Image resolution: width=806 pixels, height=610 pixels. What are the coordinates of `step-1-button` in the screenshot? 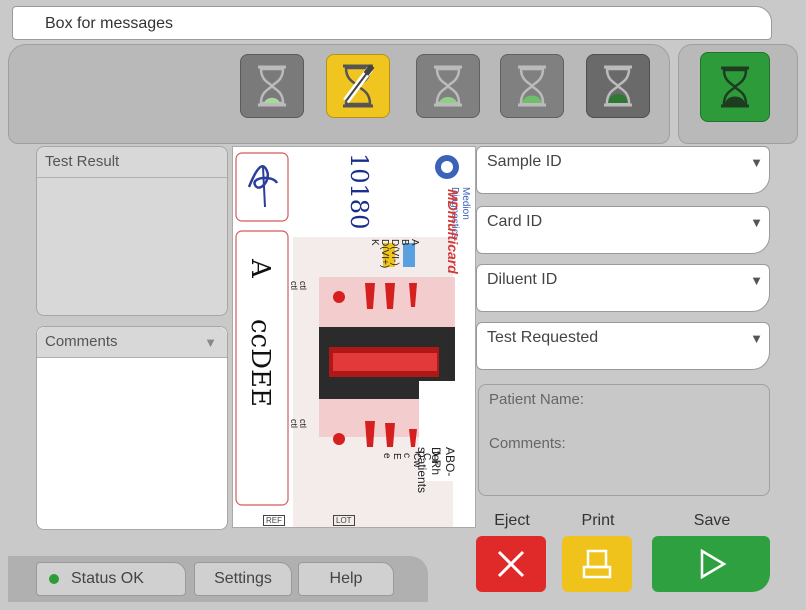 It's located at (272, 86).